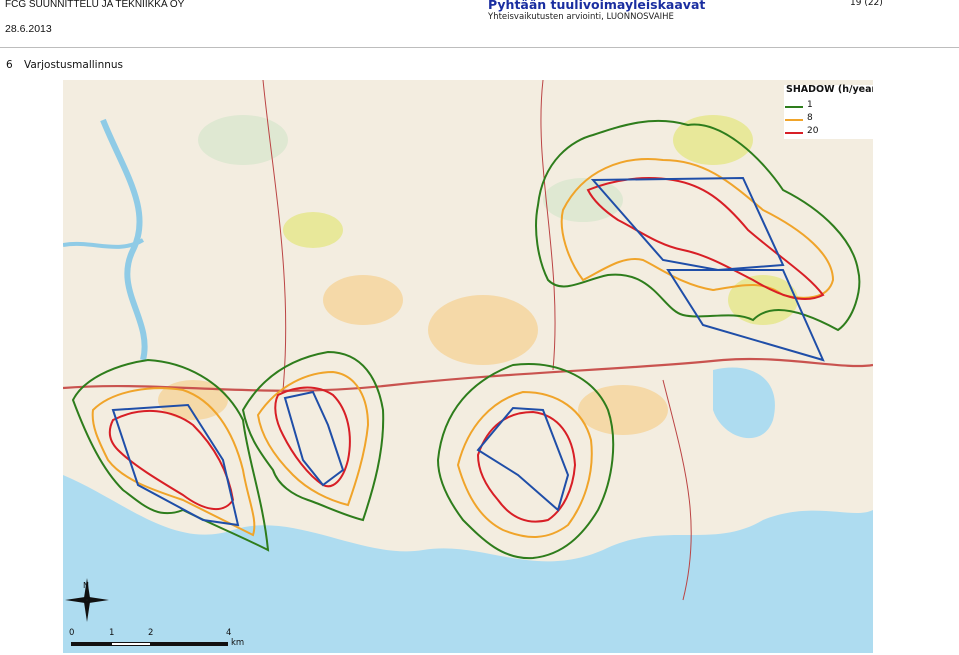 The height and width of the screenshot is (655, 959). Describe the element at coordinates (28, 29) in the screenshot. I see `document-date: 28.6.2013` at that location.